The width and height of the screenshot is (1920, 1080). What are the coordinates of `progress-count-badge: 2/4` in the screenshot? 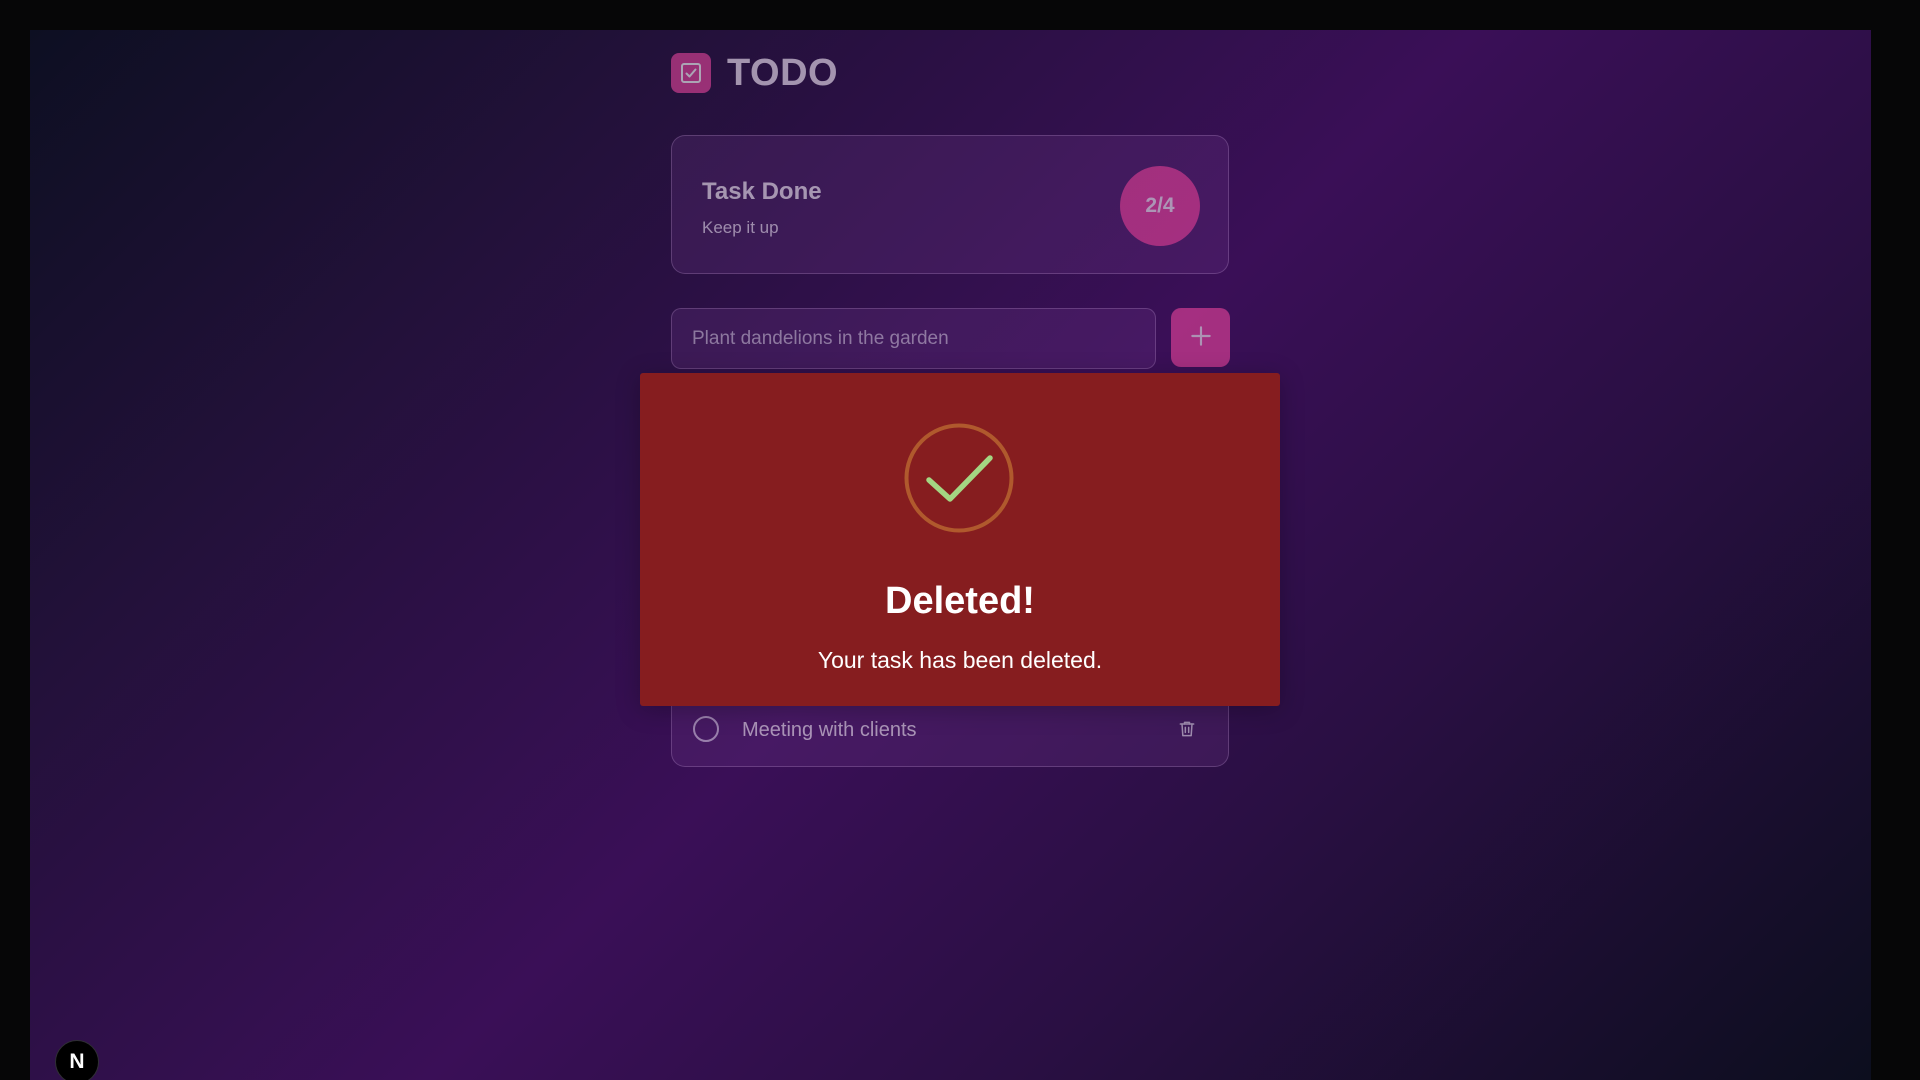 It's located at (1160, 206).